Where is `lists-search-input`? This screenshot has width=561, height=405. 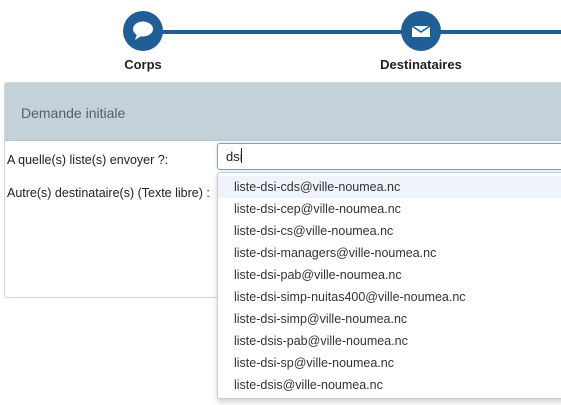 lists-search-input is located at coordinates (389, 156).